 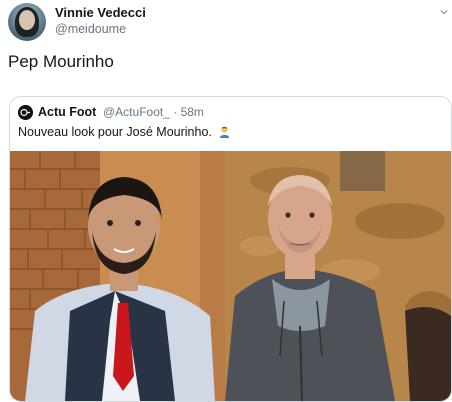 I want to click on quoted-time: 58m, so click(x=192, y=112).